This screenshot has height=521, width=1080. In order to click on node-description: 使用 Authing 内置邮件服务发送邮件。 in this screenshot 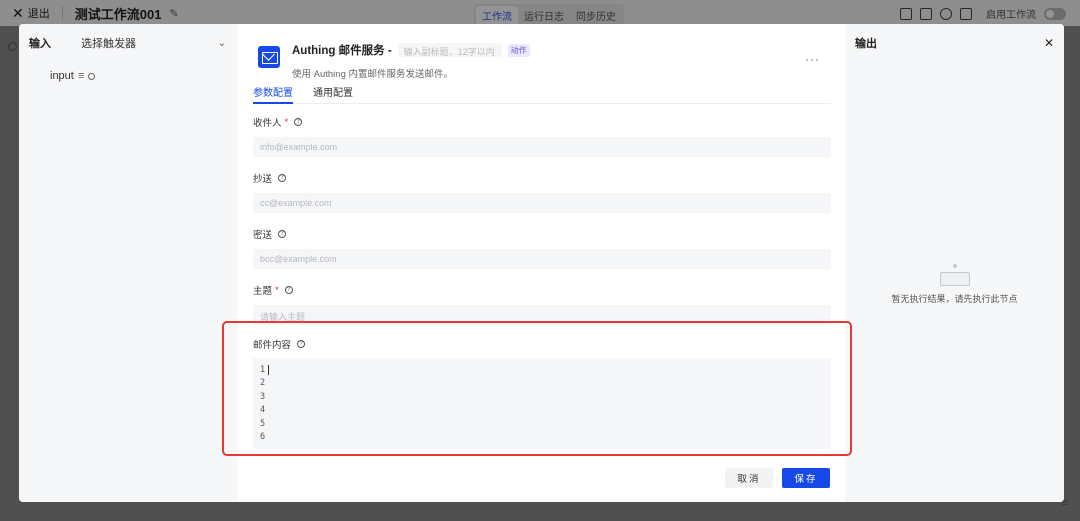, I will do `click(372, 74)`.